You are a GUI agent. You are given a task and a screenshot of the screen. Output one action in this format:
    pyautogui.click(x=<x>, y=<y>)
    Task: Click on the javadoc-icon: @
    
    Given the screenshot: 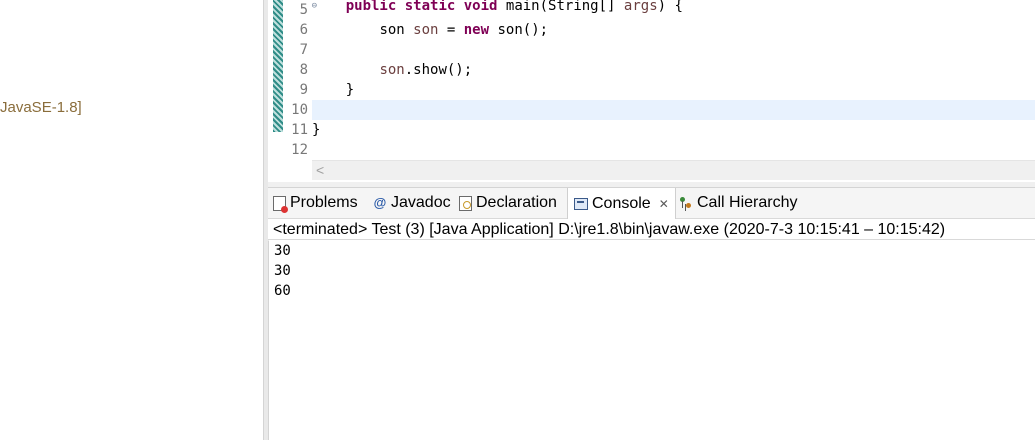 What is the action you would take?
    pyautogui.click(x=380, y=202)
    